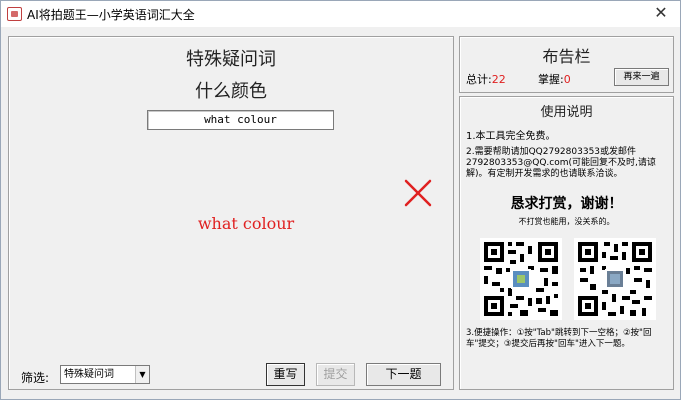 The image size is (681, 400). What do you see at coordinates (285, 374) in the screenshot?
I see `rewrite-button: 重写` at bounding box center [285, 374].